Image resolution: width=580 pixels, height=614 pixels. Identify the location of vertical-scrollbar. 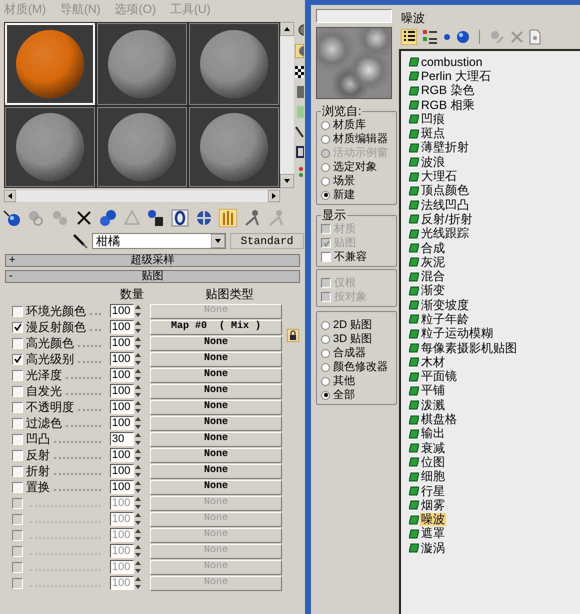
(287, 105).